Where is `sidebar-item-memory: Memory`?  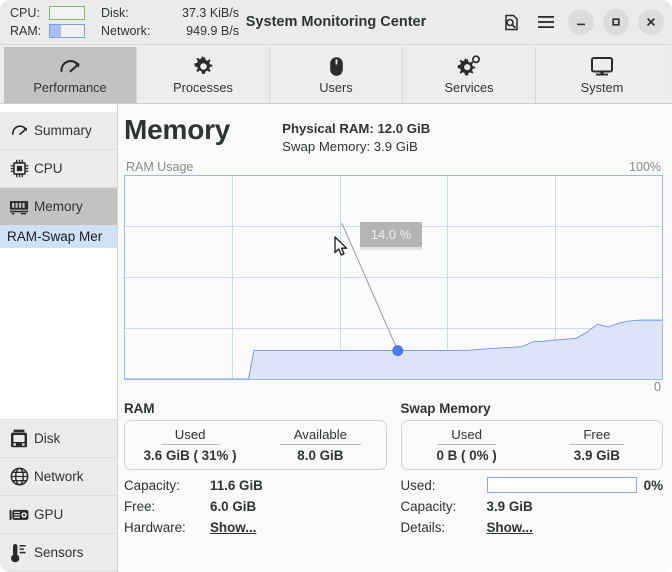
sidebar-item-memory: Memory is located at coordinates (58, 207).